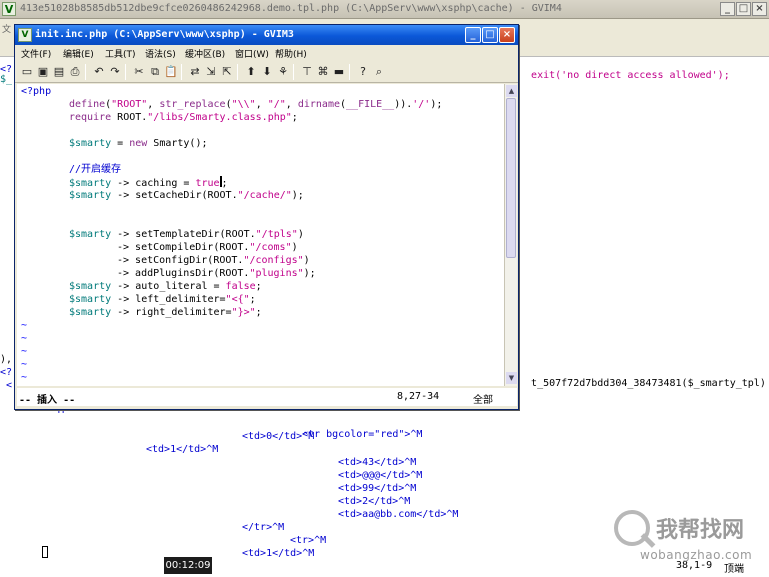  What do you see at coordinates (162, 299) in the screenshot?
I see `code-line: $smarty -> left_delimiter="<{";` at bounding box center [162, 299].